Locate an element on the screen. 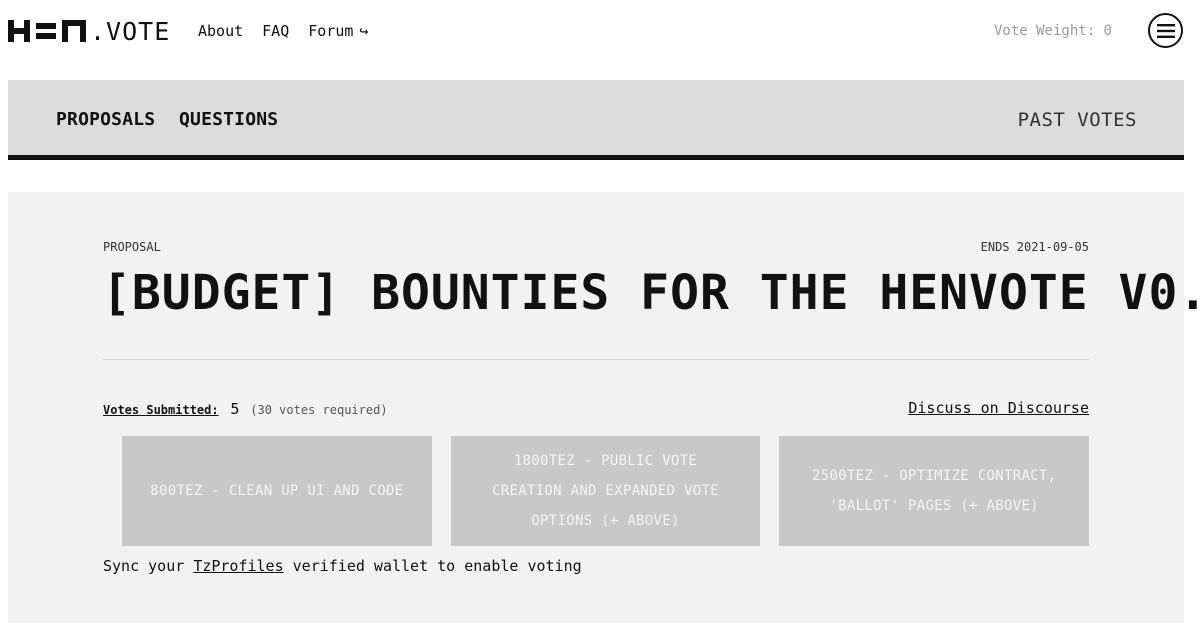 The width and height of the screenshot is (1200, 623). votes-required: (30 votes required) is located at coordinates (319, 410).